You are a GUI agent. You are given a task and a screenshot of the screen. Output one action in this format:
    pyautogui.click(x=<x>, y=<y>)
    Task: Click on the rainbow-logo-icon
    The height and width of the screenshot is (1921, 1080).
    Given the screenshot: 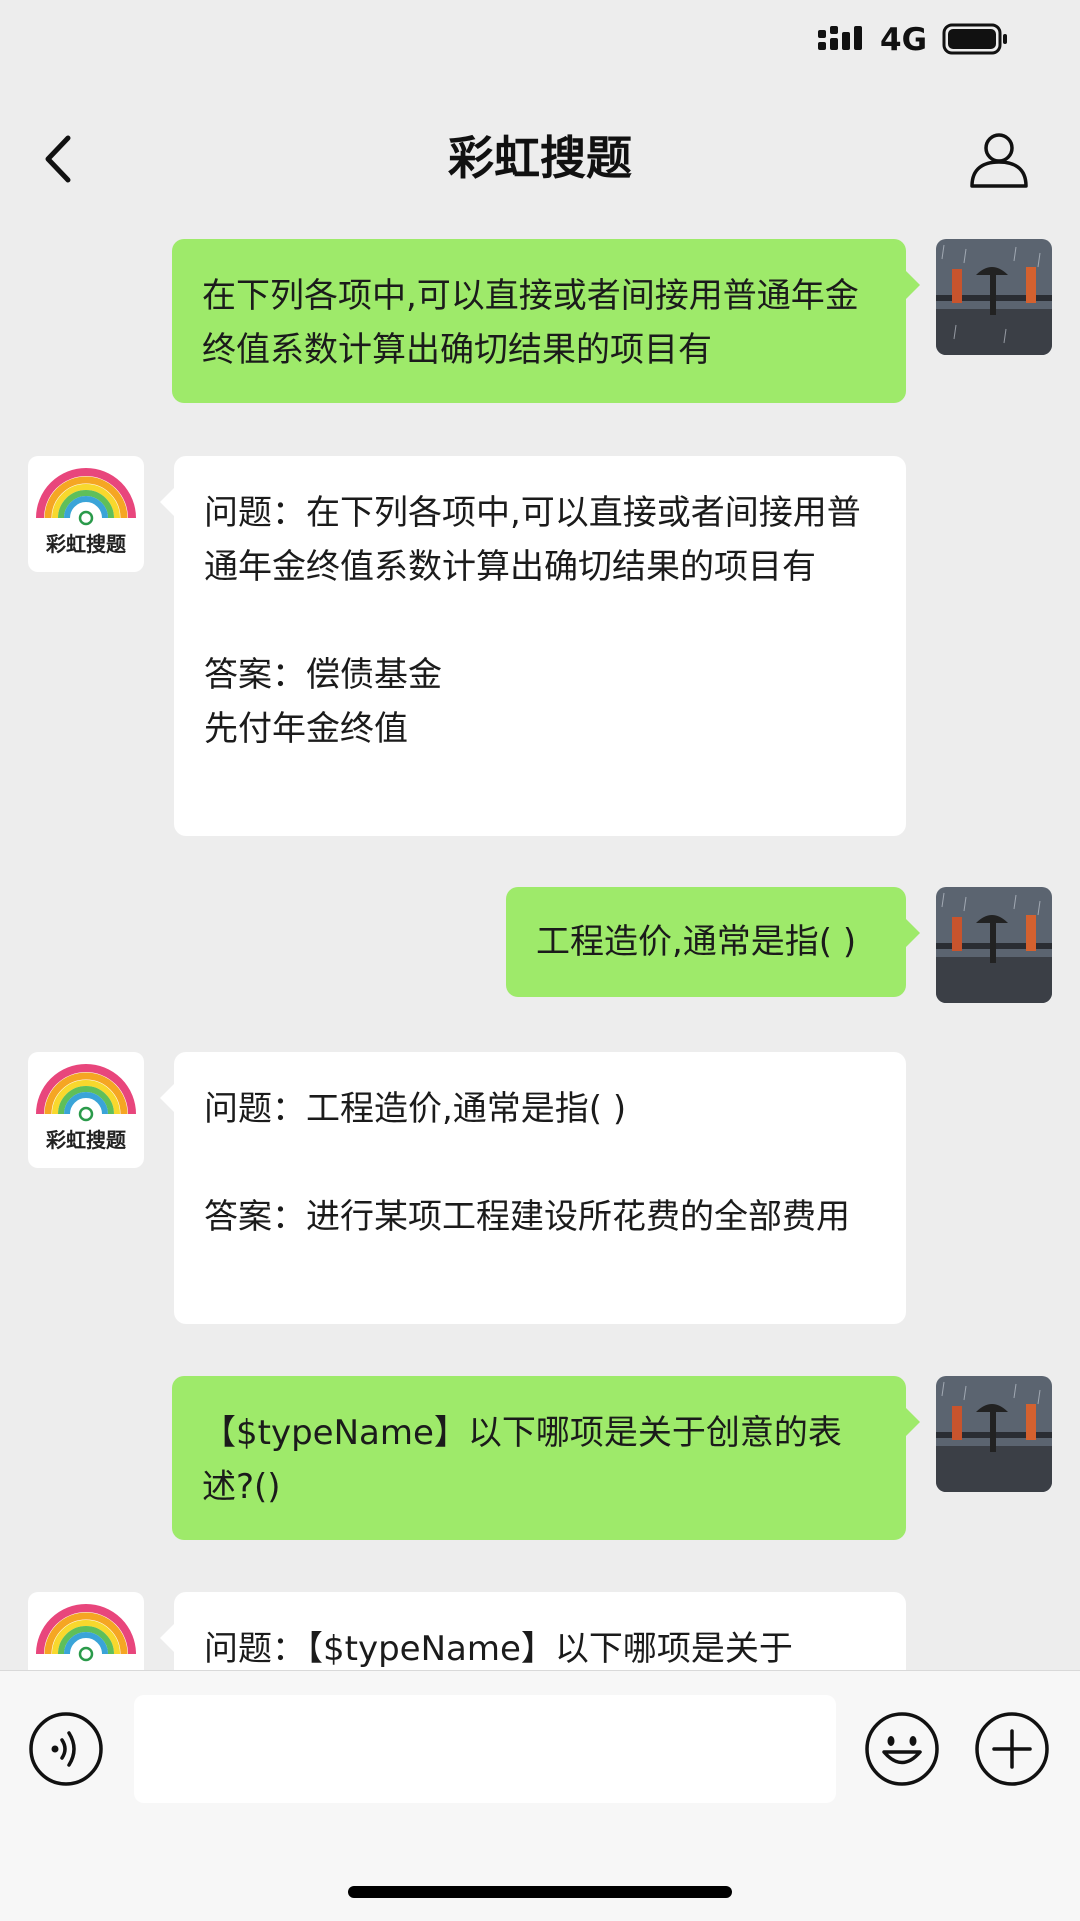 What is the action you would take?
    pyautogui.click(x=86, y=1633)
    